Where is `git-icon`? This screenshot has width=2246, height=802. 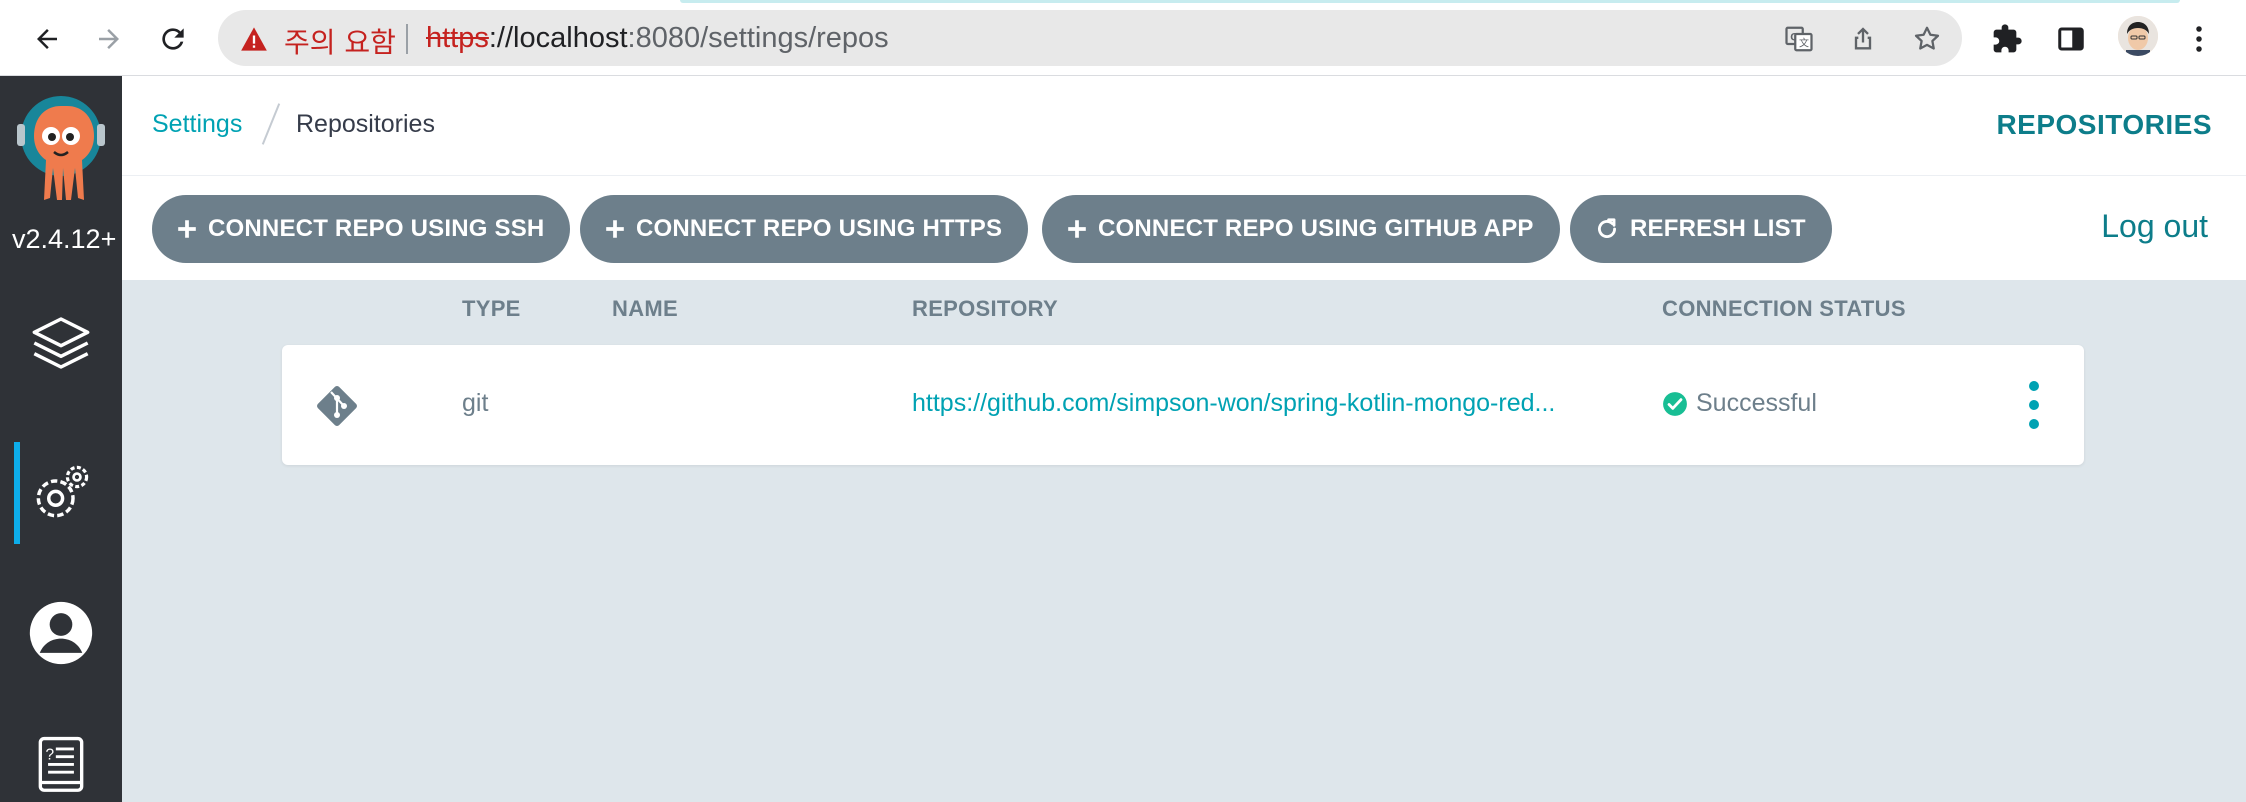 git-icon is located at coordinates (337, 406).